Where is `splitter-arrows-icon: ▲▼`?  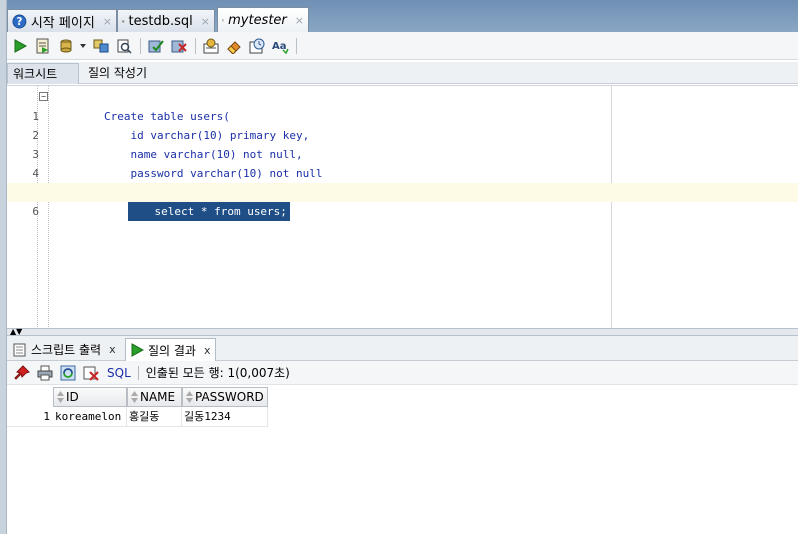 splitter-arrows-icon: ▲▼ is located at coordinates (16, 331).